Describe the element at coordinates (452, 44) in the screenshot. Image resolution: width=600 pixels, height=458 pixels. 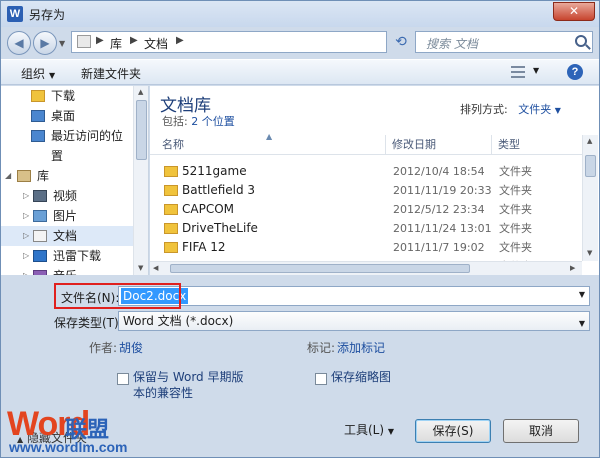
I see `search-placeholder: 搜索 文档` at that location.